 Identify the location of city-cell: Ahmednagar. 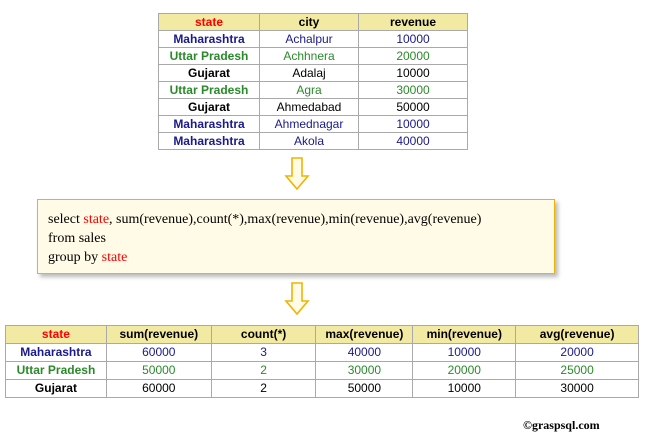
(309, 124).